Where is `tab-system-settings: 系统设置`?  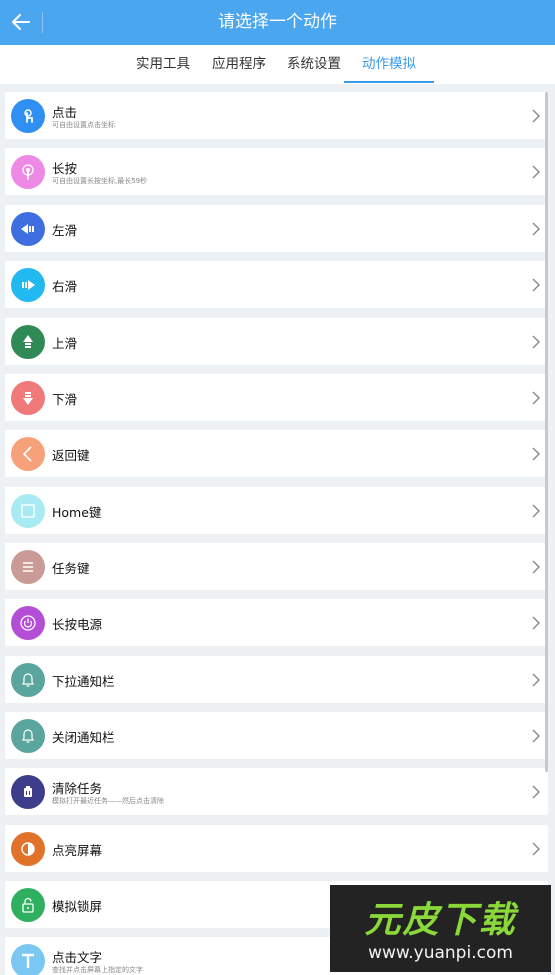
tab-system-settings: 系统设置 is located at coordinates (314, 64).